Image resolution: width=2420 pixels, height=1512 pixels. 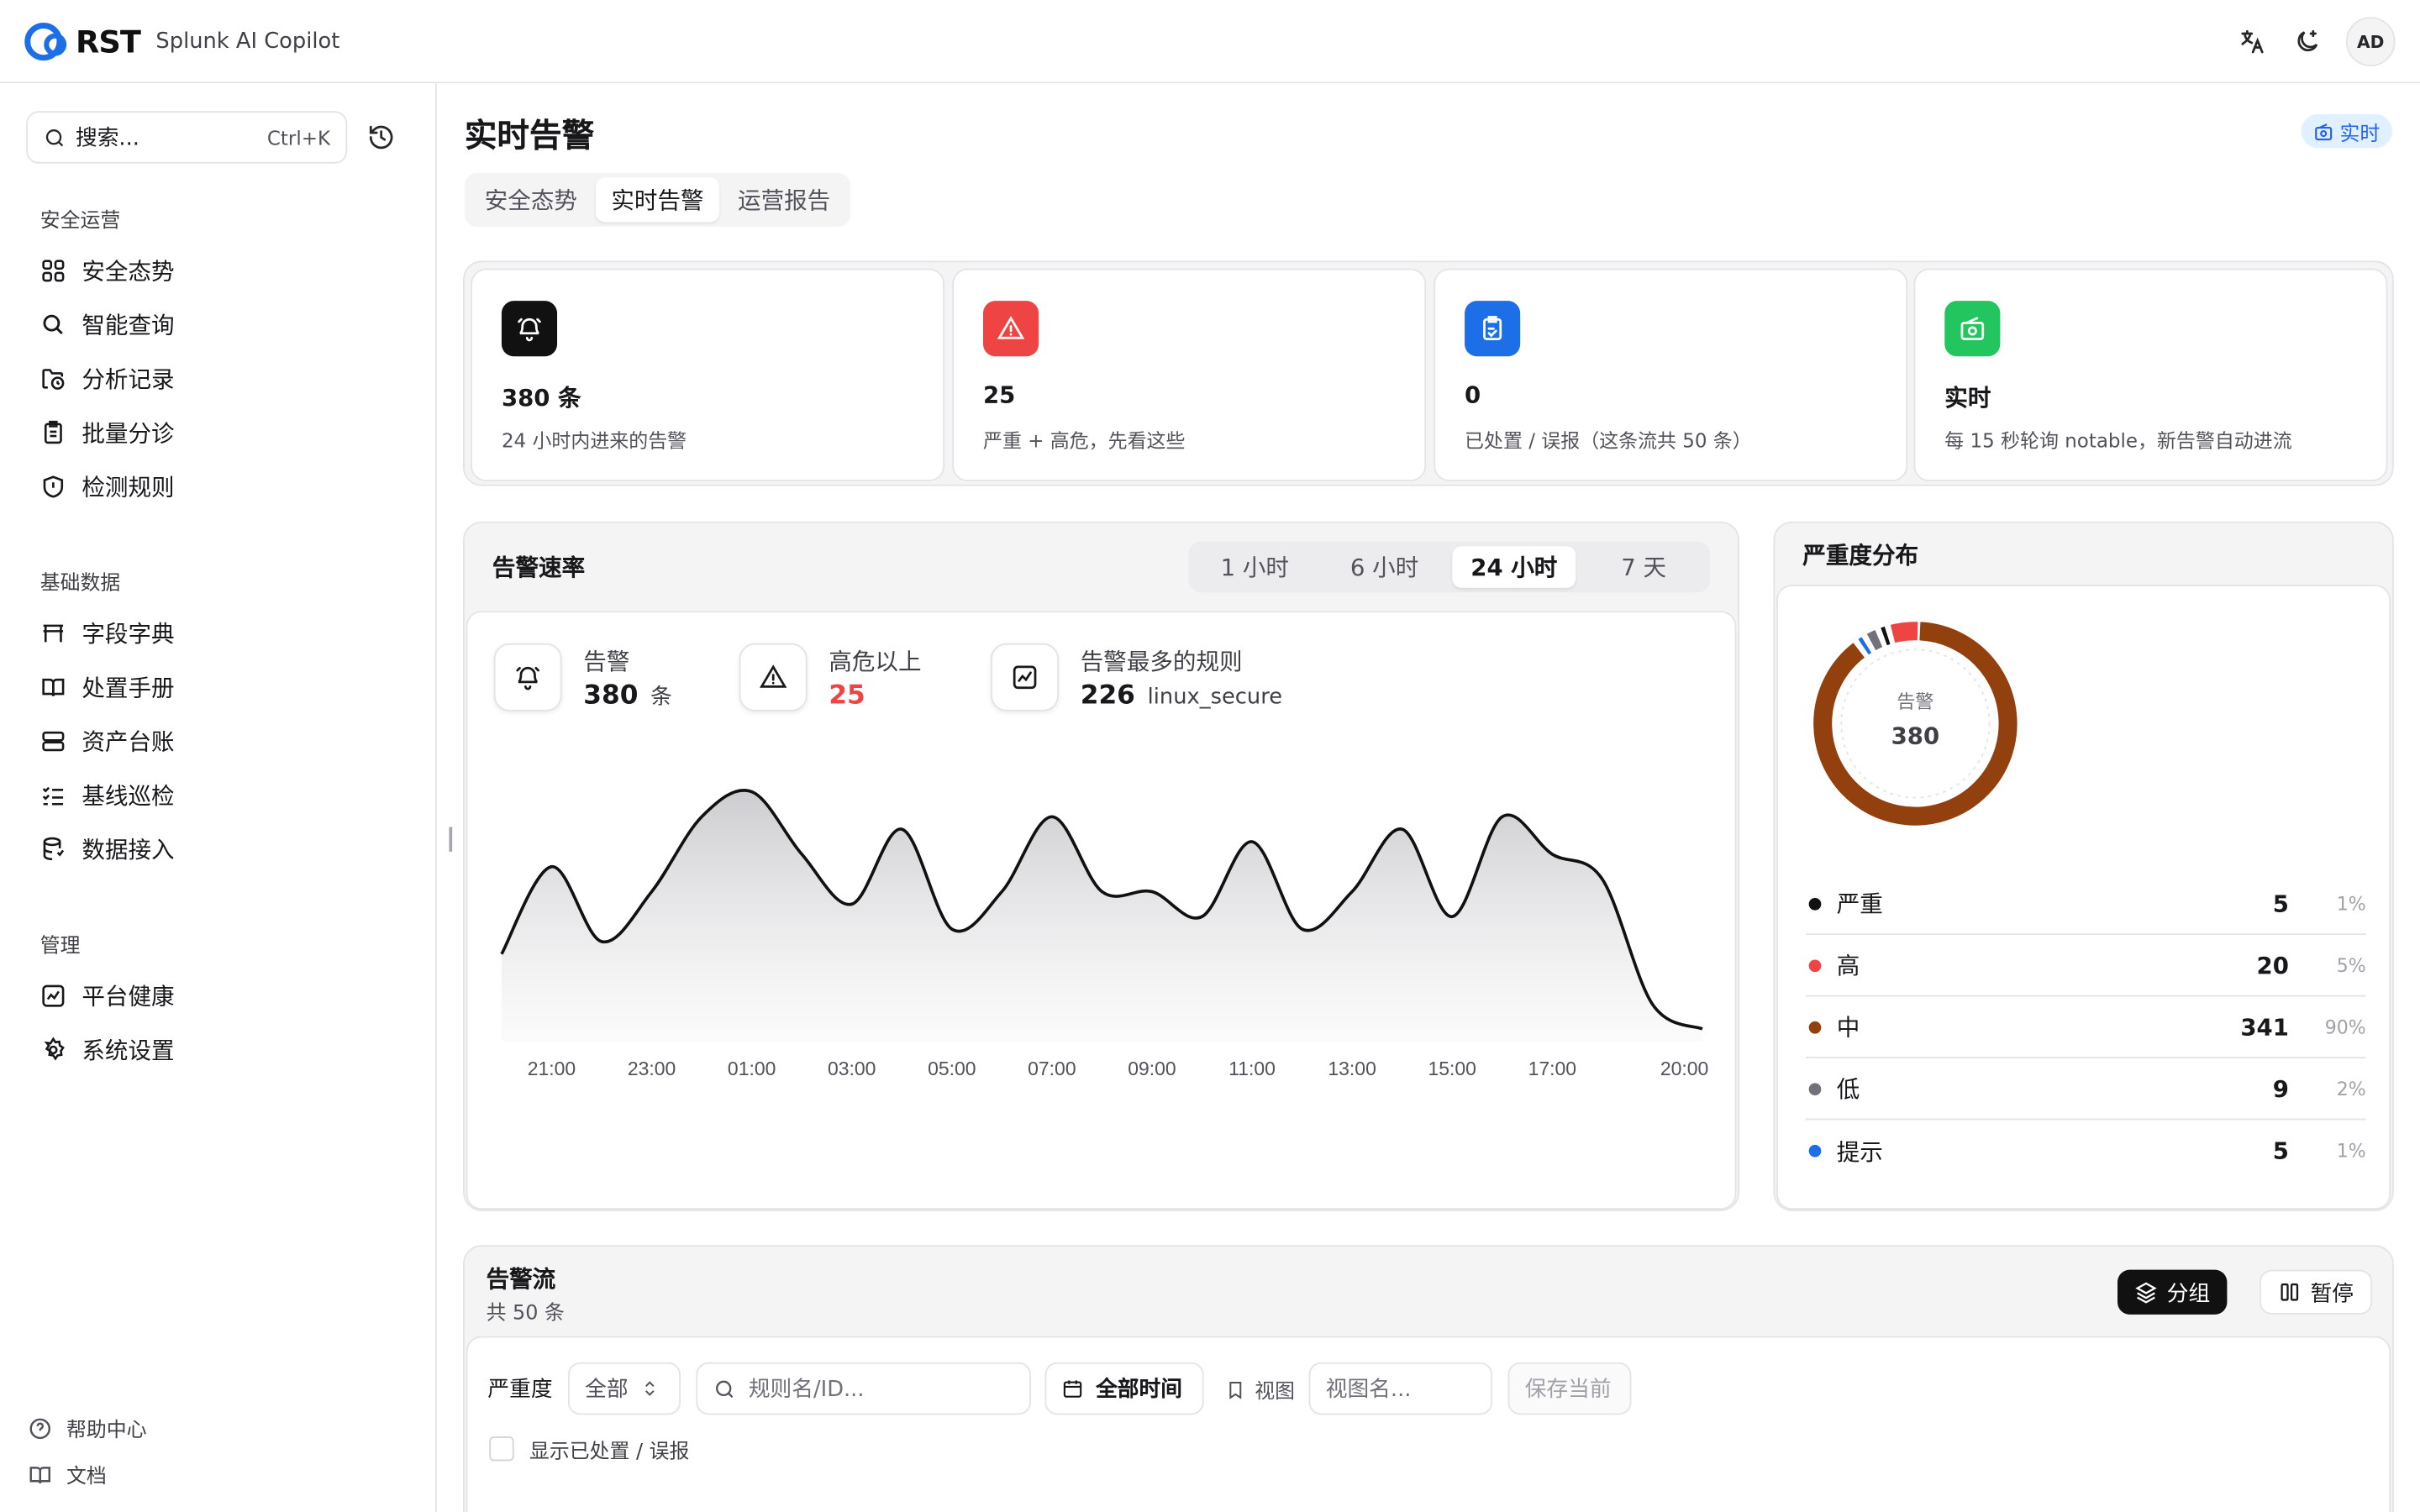 I want to click on top-bar: RST Splunk AI Copilot AD, so click(x=1210, y=42).